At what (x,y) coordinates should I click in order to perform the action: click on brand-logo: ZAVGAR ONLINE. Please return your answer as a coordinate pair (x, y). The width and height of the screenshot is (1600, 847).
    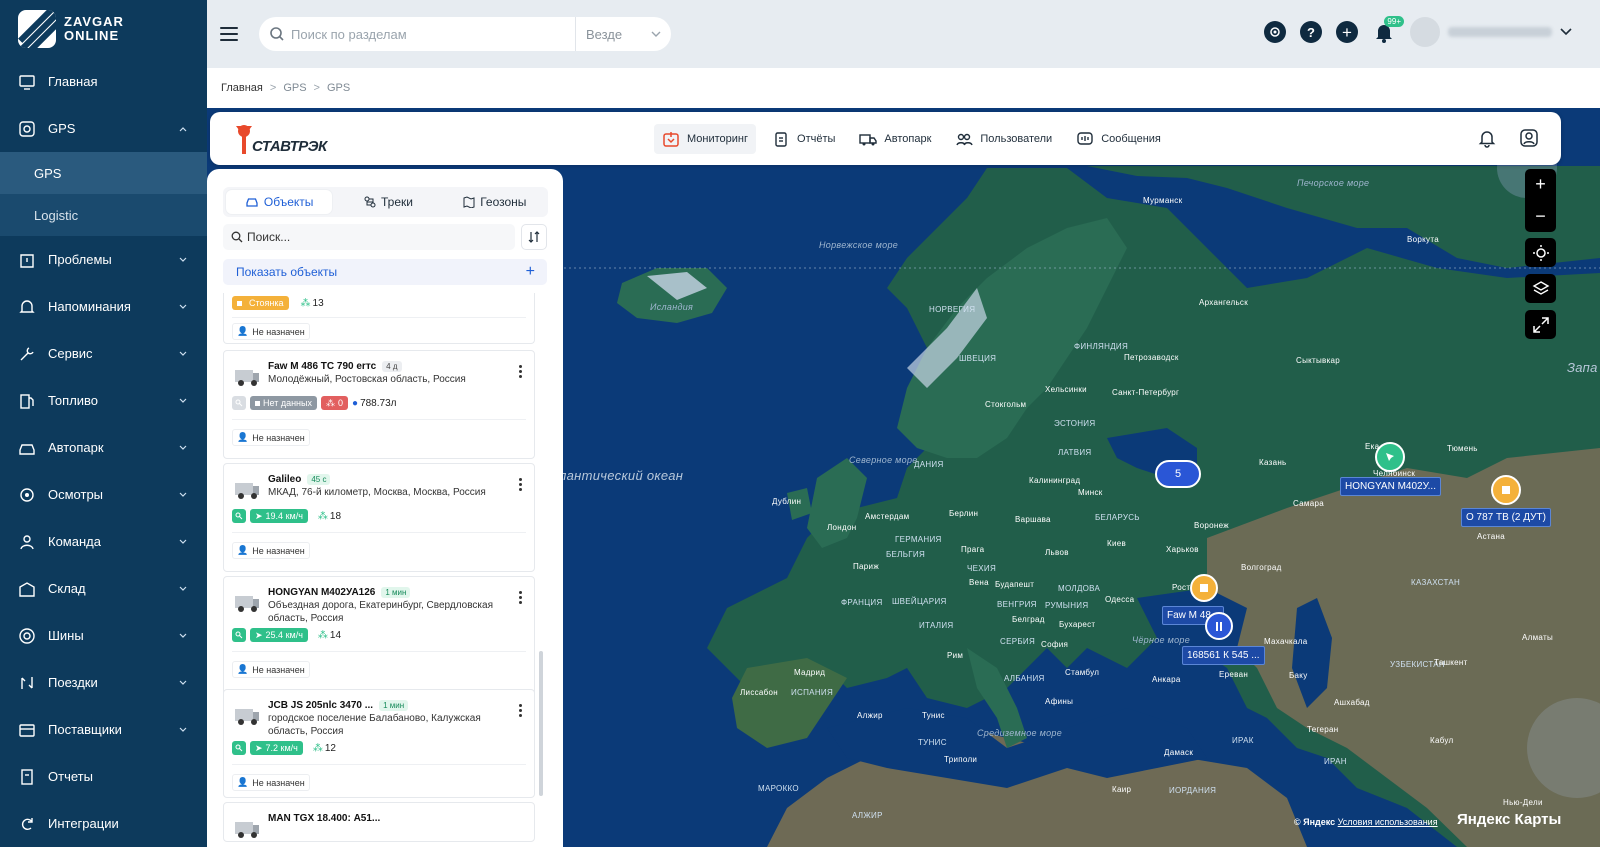
    Looking at the image, I should click on (103, 29).